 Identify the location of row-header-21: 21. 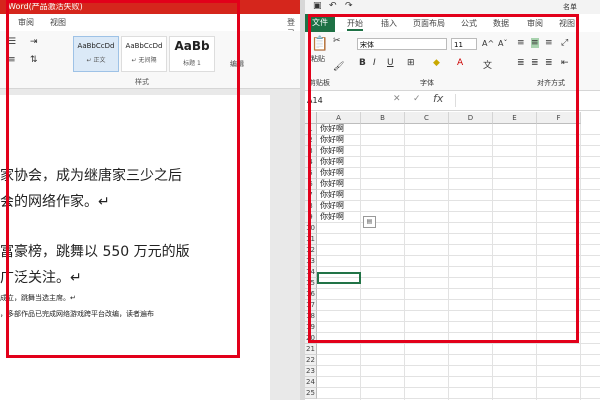
(311, 349).